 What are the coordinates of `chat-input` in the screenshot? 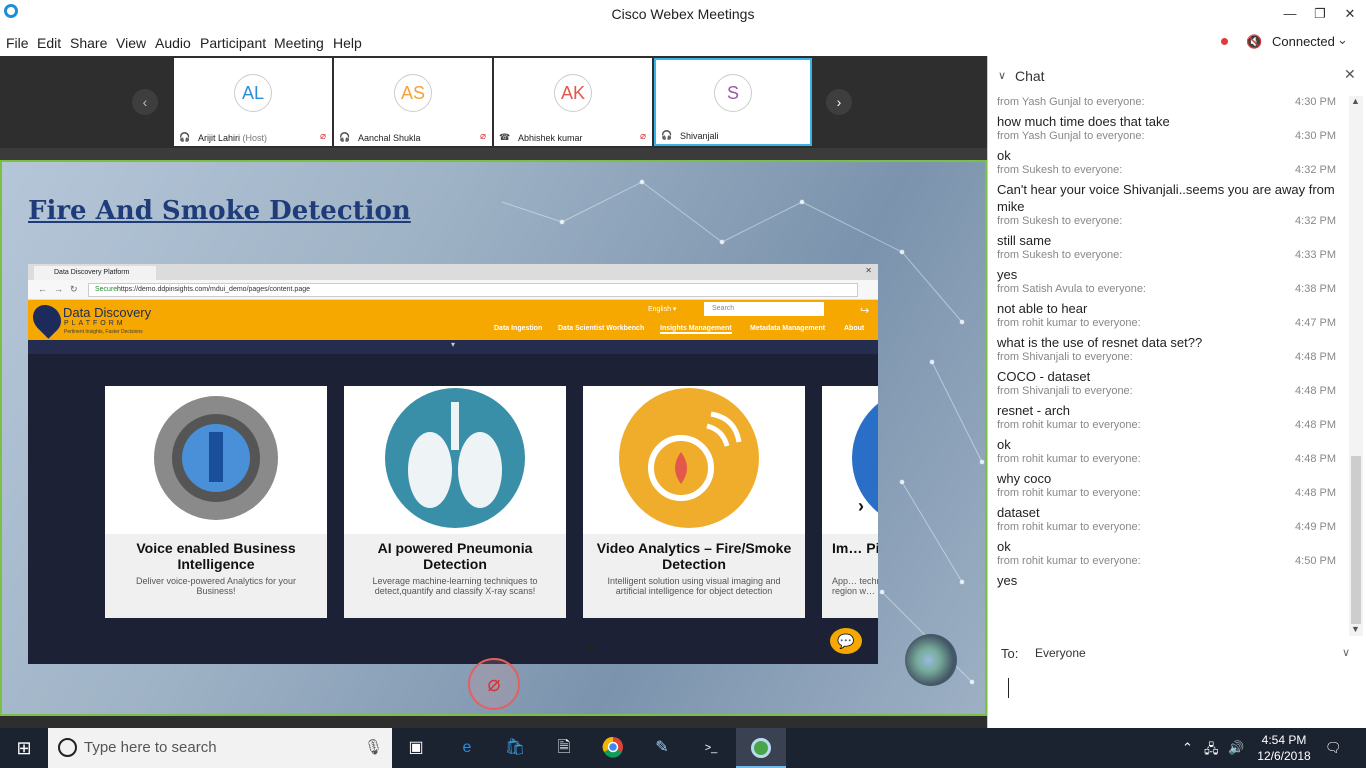 It's located at (1177, 694).